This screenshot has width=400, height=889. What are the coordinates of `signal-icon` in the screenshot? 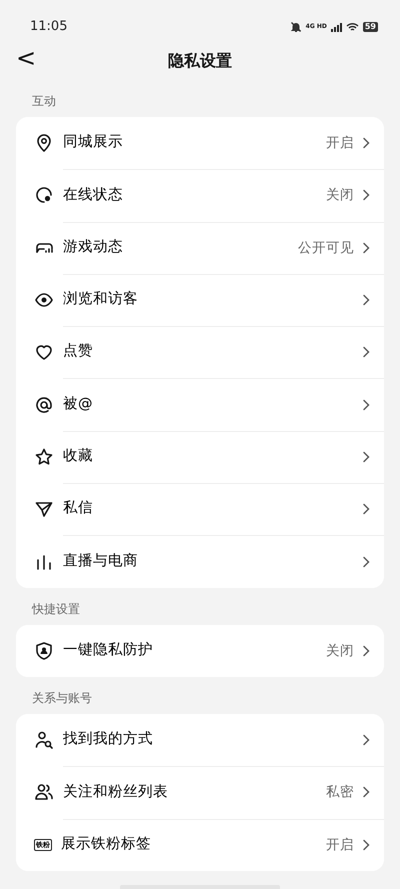 It's located at (336, 27).